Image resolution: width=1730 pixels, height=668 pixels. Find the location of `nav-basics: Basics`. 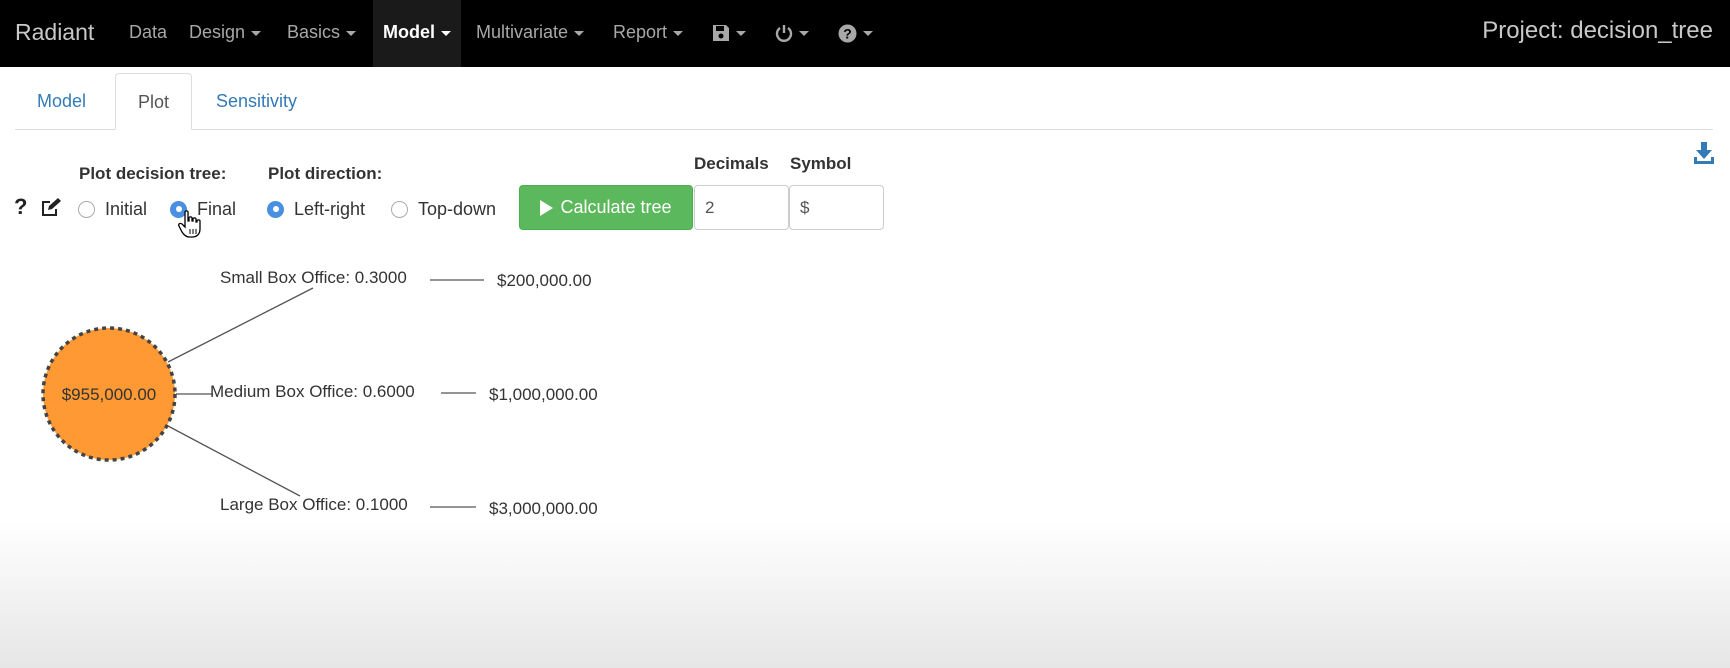

nav-basics: Basics is located at coordinates (322, 33).